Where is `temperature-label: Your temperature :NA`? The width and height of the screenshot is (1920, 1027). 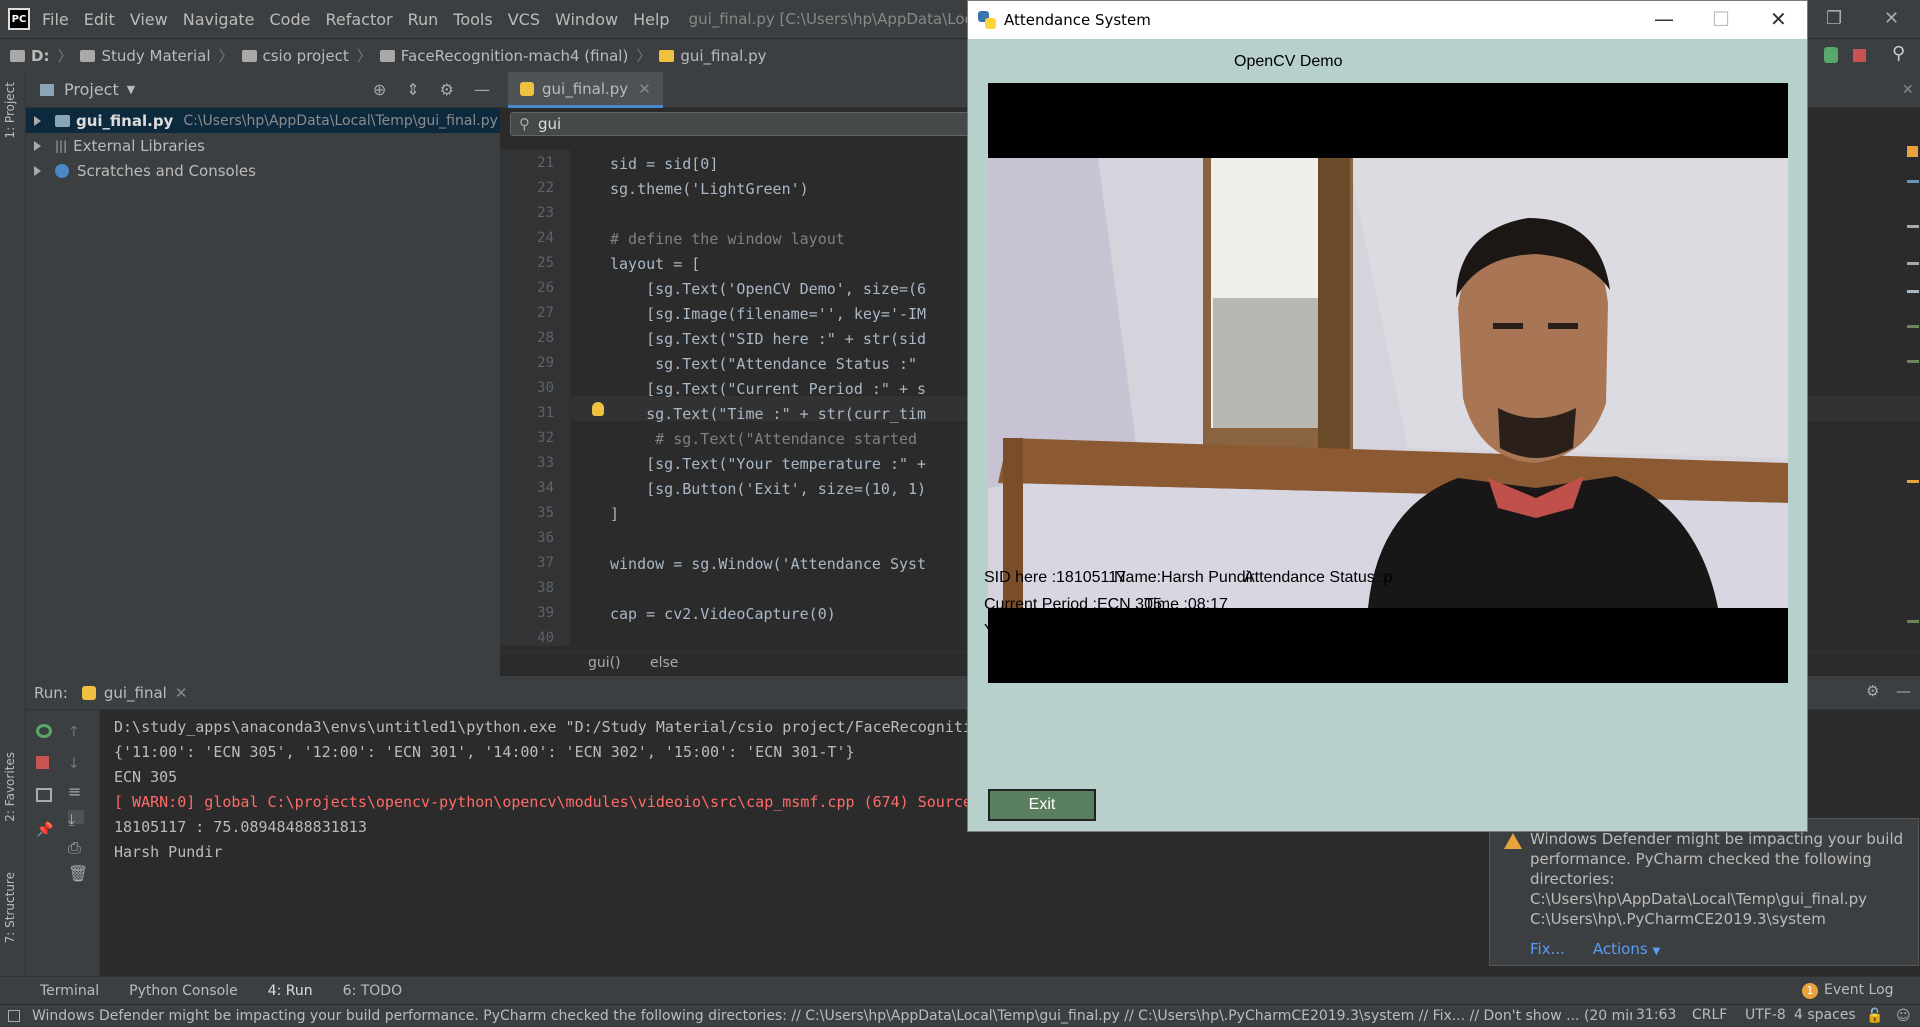 temperature-label: Your temperature :NA is located at coordinates (1061, 630).